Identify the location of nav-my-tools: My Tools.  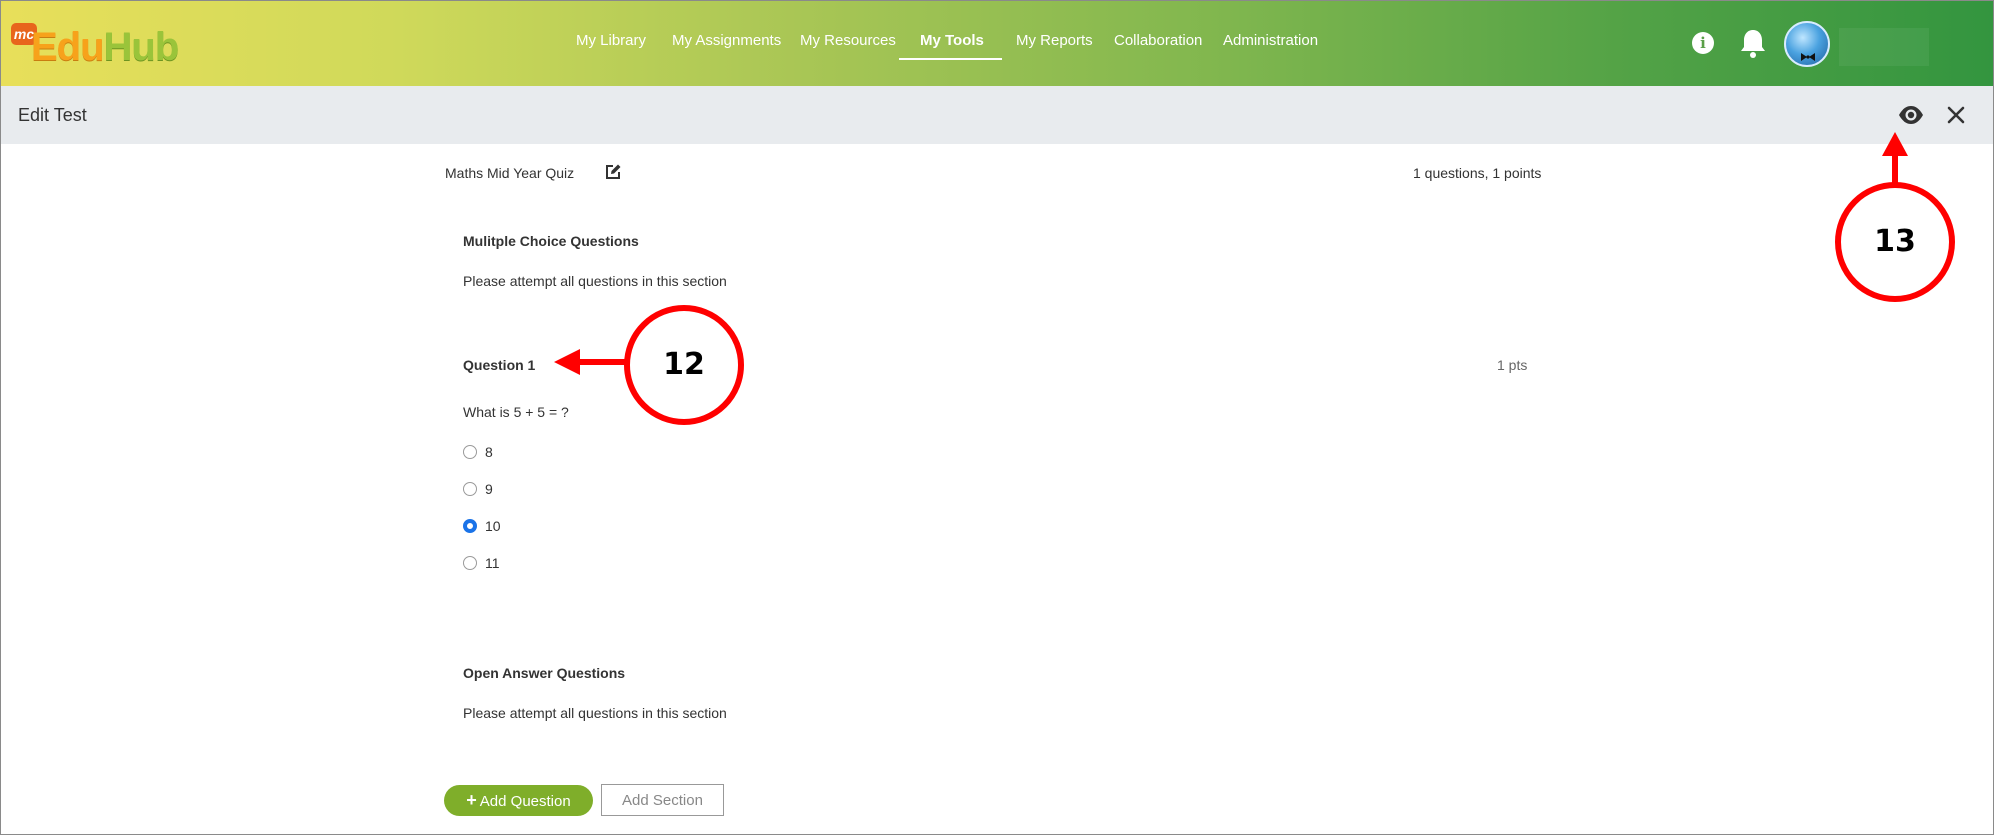
(952, 40).